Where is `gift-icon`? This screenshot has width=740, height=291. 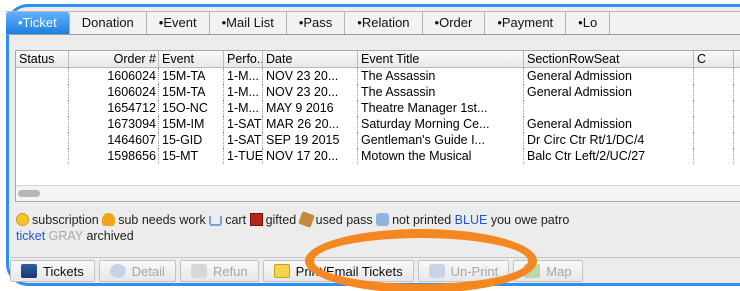
gift-icon is located at coordinates (256, 219).